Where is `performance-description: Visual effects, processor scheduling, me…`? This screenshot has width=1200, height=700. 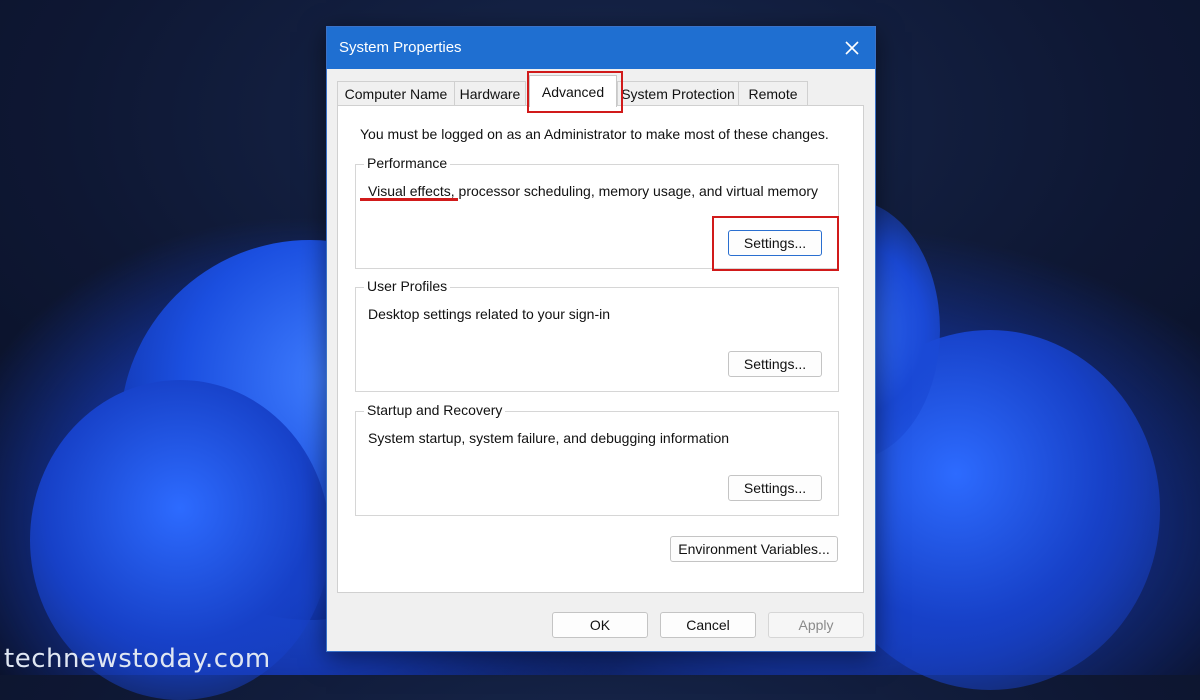 performance-description: Visual effects, processor scheduling, me… is located at coordinates (593, 191).